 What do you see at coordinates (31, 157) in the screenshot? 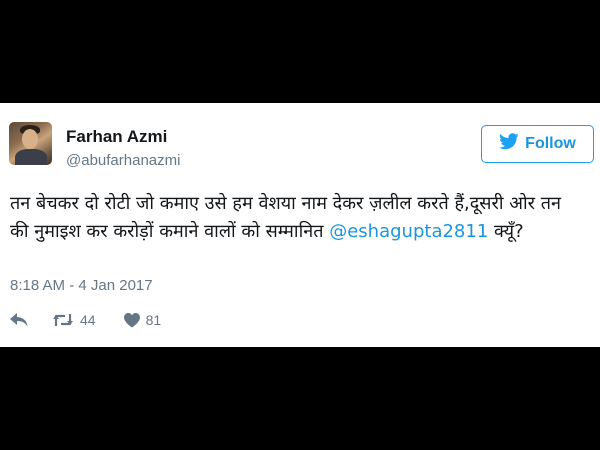
I see `avatar-body` at bounding box center [31, 157].